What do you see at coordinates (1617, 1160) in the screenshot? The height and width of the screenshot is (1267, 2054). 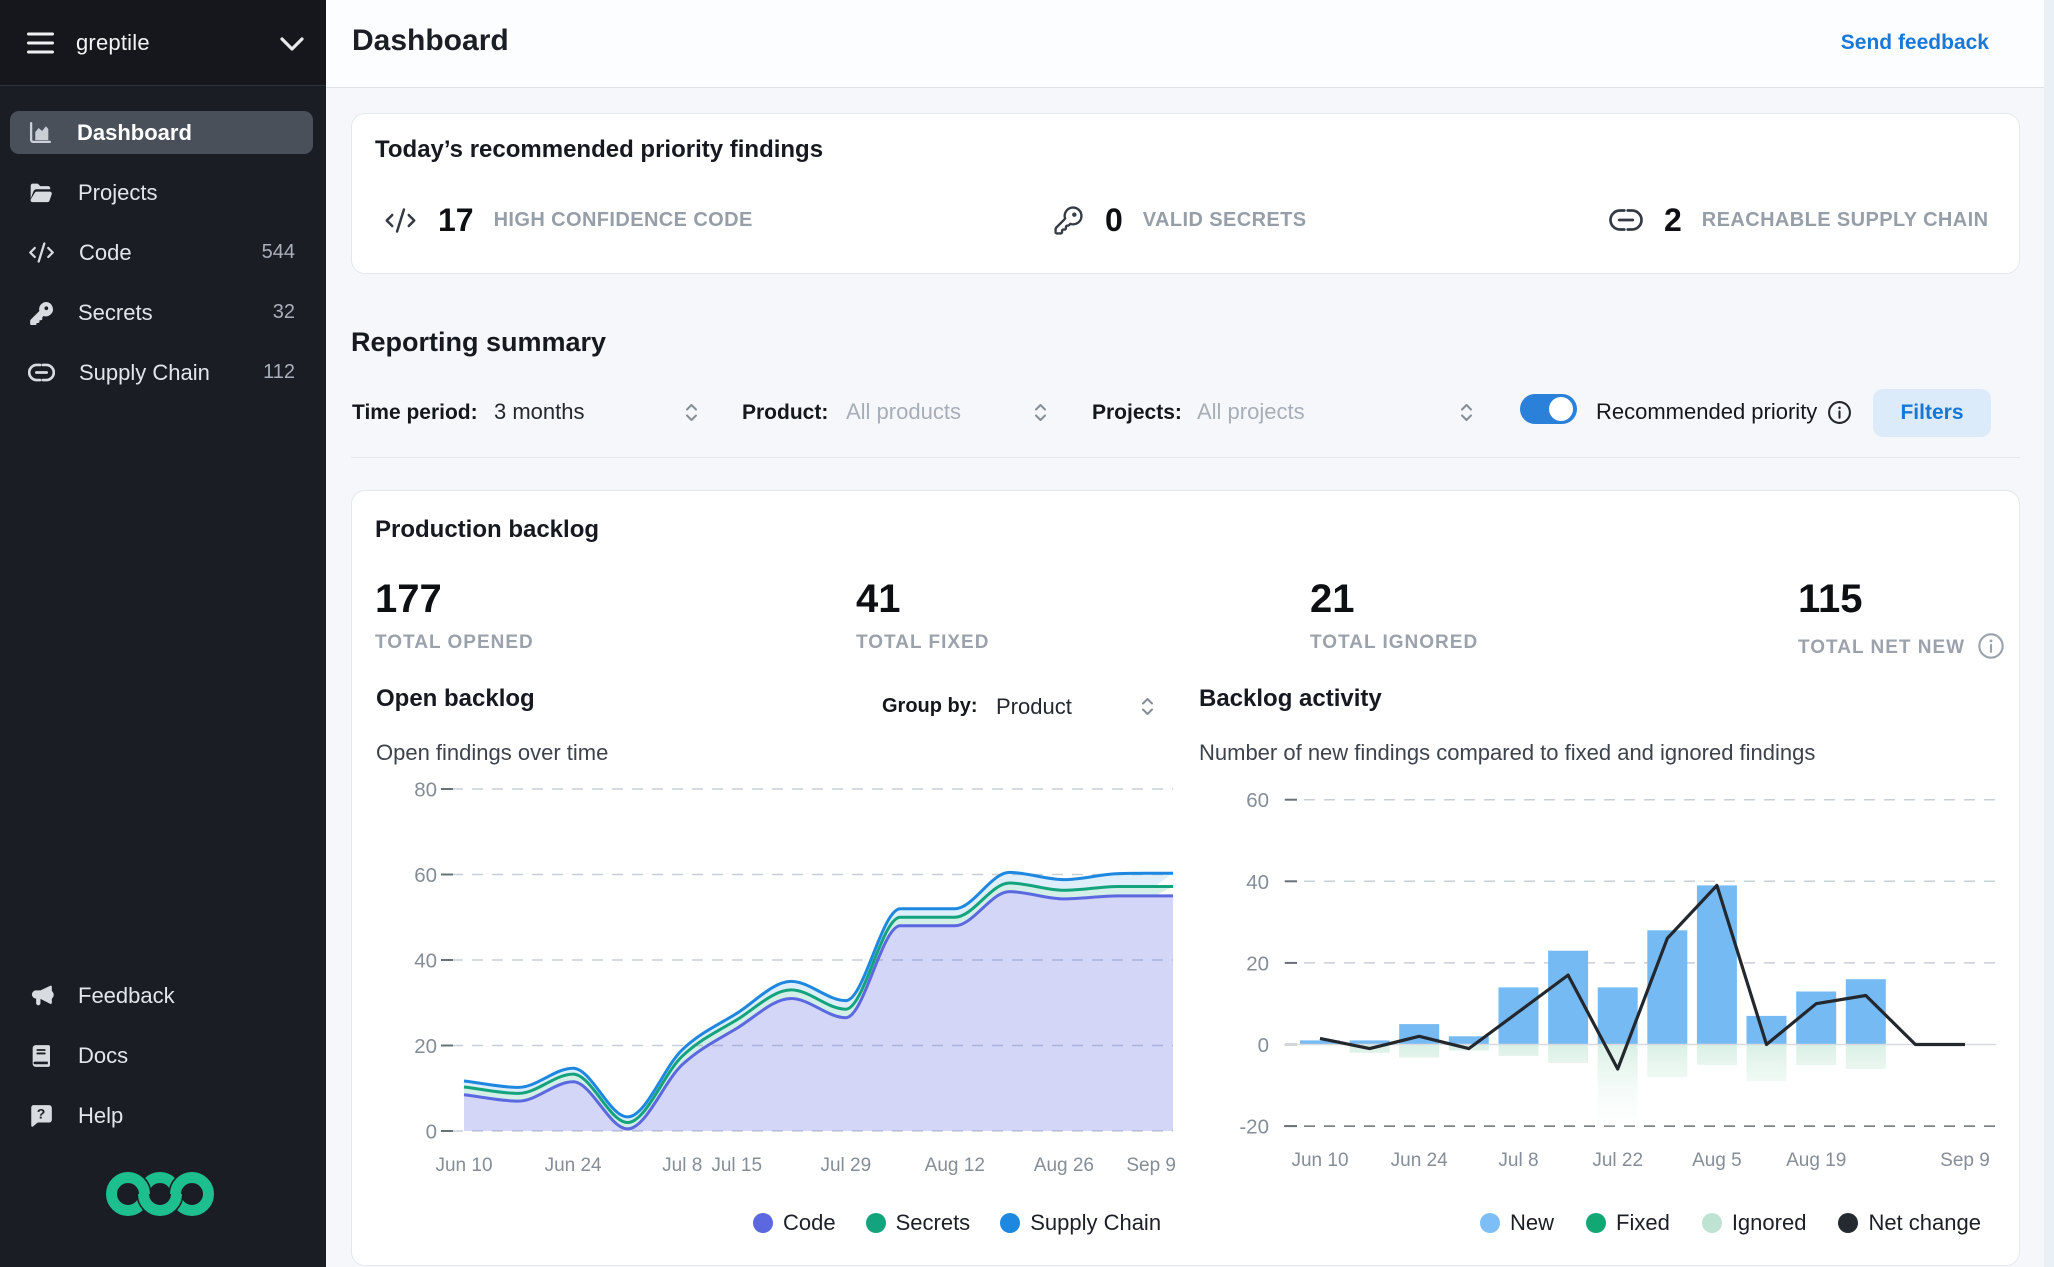 I see `svg-text: Jul 22` at bounding box center [1617, 1160].